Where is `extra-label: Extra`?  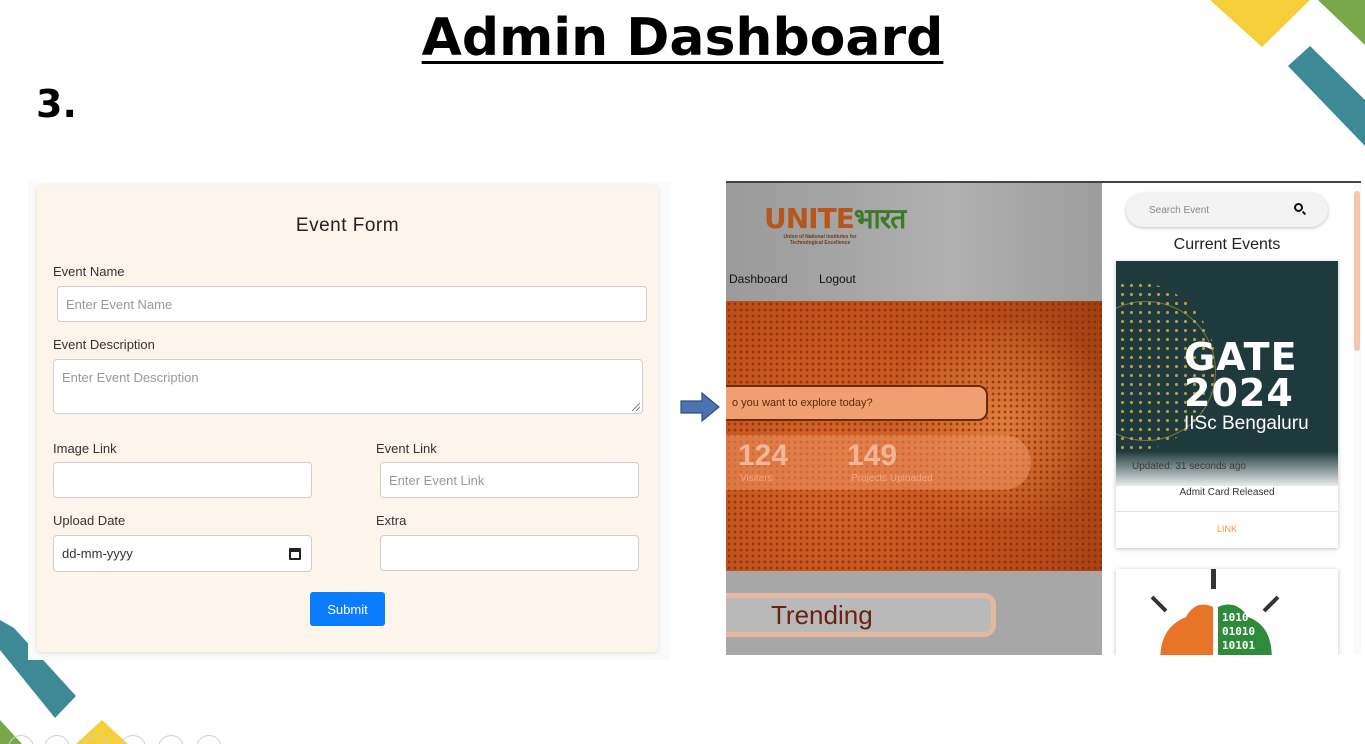 extra-label: Extra is located at coordinates (391, 520).